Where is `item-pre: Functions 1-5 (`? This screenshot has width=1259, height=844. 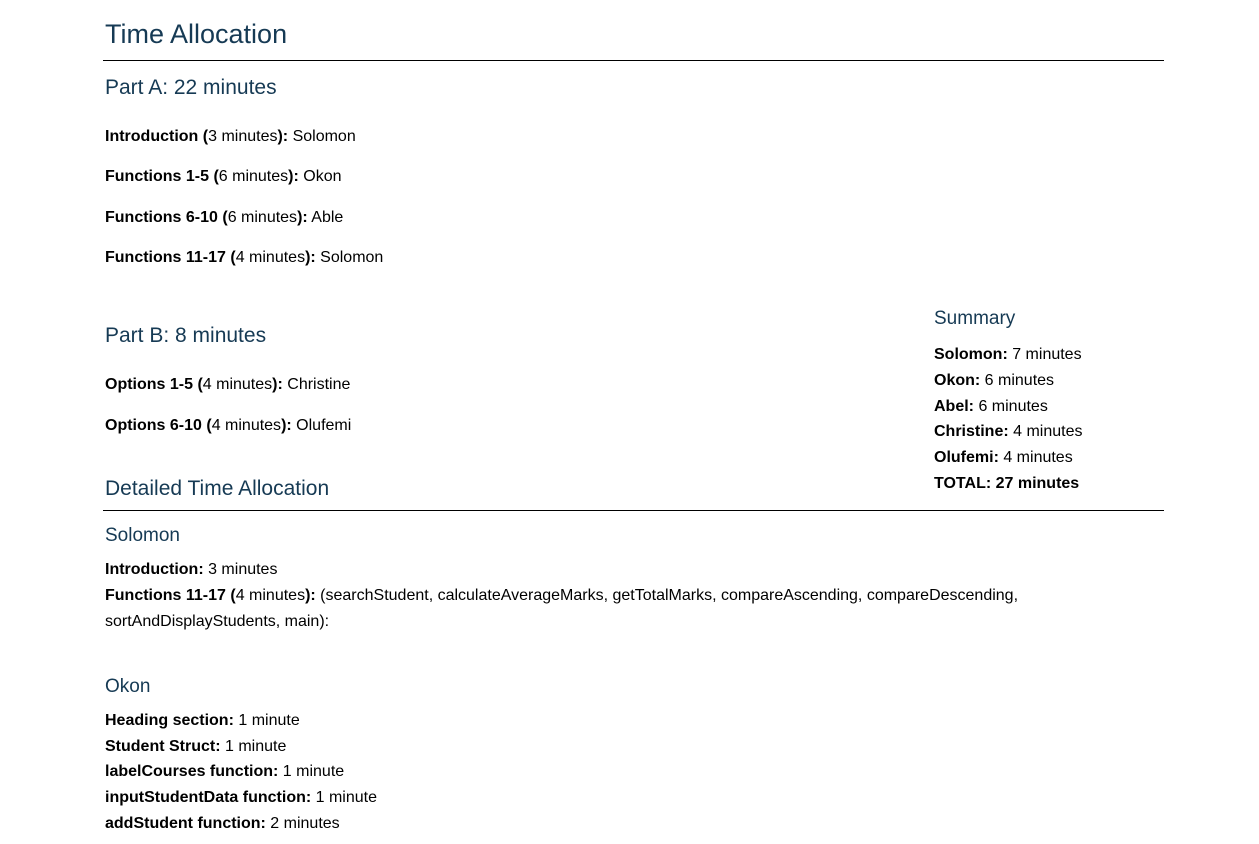
item-pre: Functions 1-5 ( is located at coordinates (162, 176).